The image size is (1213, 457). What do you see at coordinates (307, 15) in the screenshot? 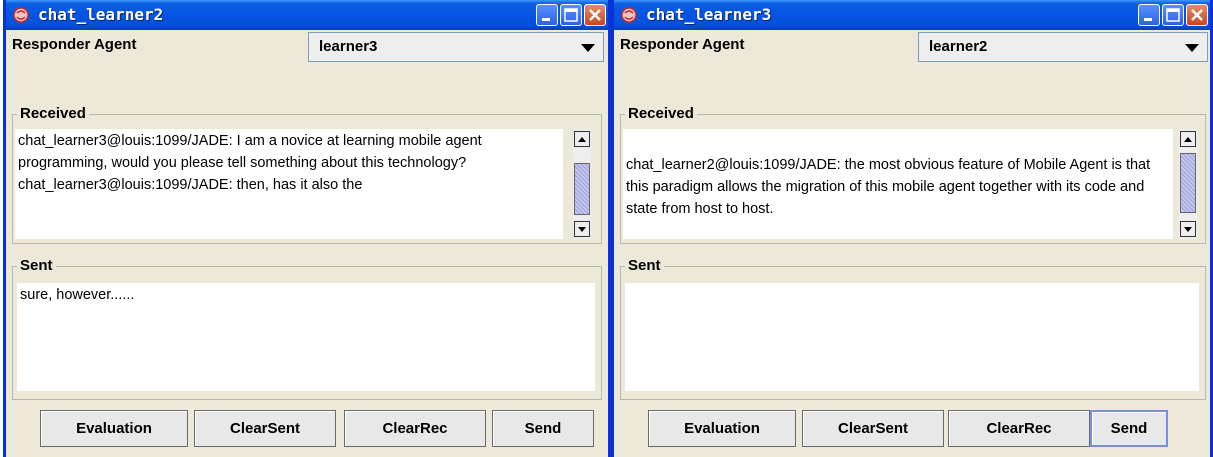
I see `title-bar: chat_learner2` at bounding box center [307, 15].